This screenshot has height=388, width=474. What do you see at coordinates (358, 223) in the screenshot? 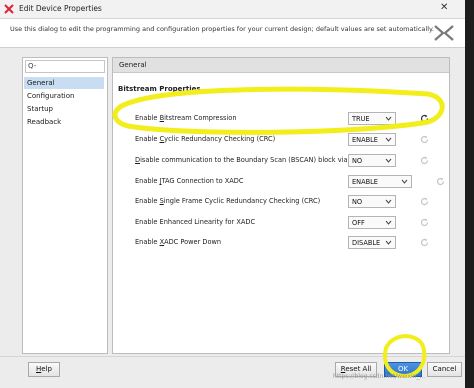
I see `dropdown-value: OFF` at bounding box center [358, 223].